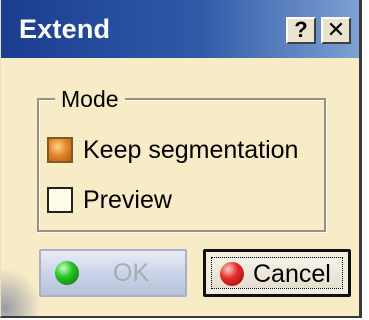 The height and width of the screenshot is (320, 369). Describe the element at coordinates (21, 292) in the screenshot. I see `background-artifact` at that location.